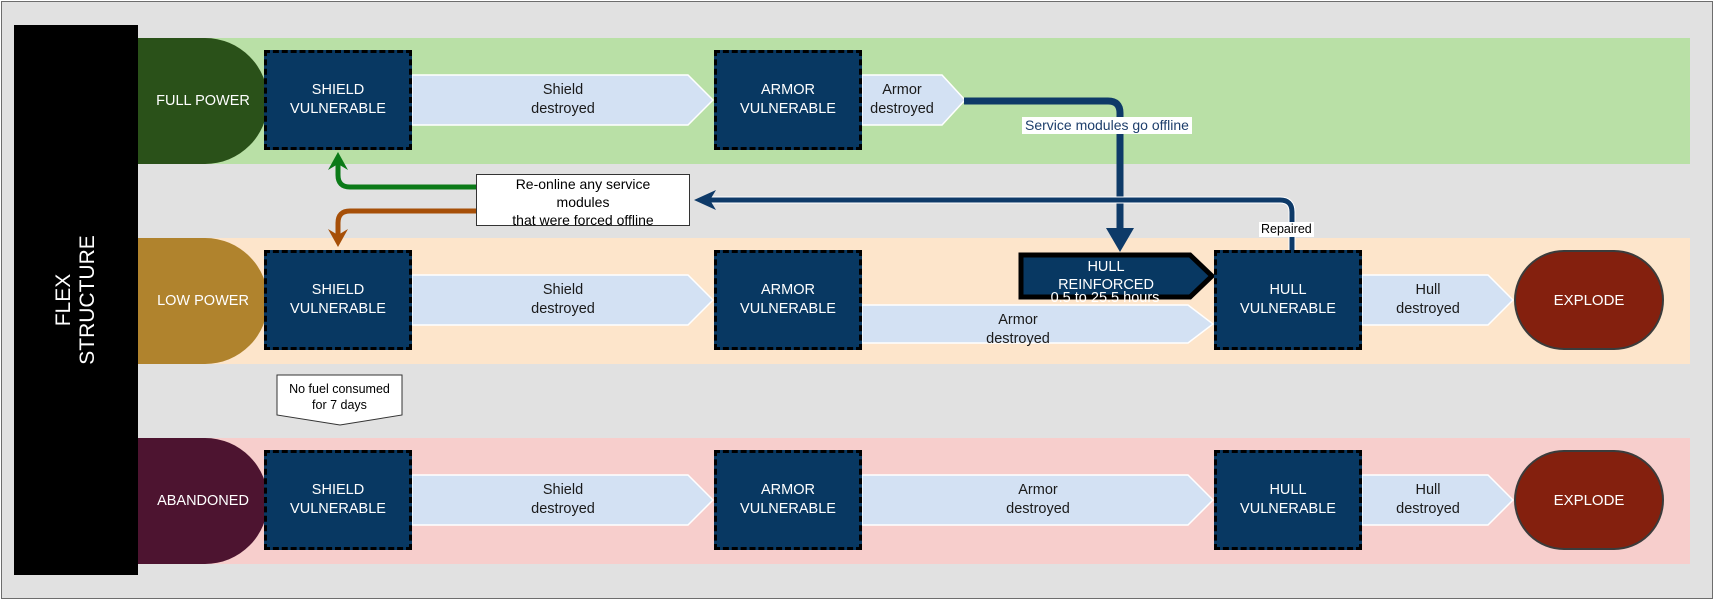 Image resolution: width=1716 pixels, height=602 pixels. What do you see at coordinates (1107, 125) in the screenshot?
I see `service-offline-label: Service modules go offline` at bounding box center [1107, 125].